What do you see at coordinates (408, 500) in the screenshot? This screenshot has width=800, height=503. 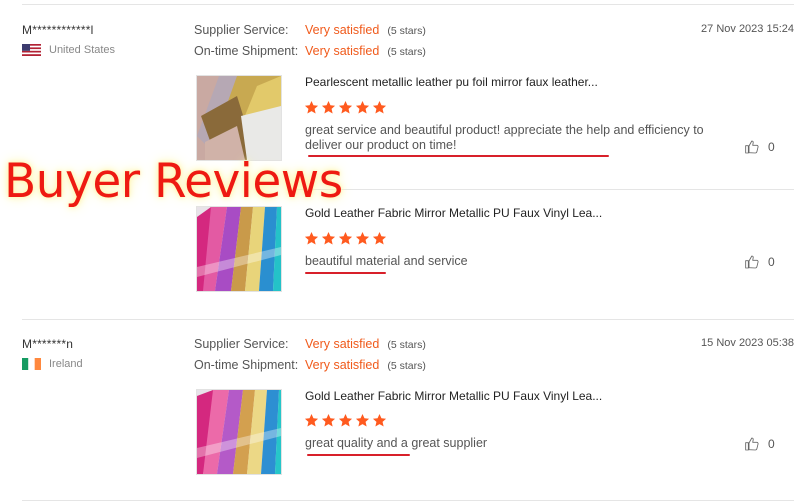 I see `bottom-divider` at bounding box center [408, 500].